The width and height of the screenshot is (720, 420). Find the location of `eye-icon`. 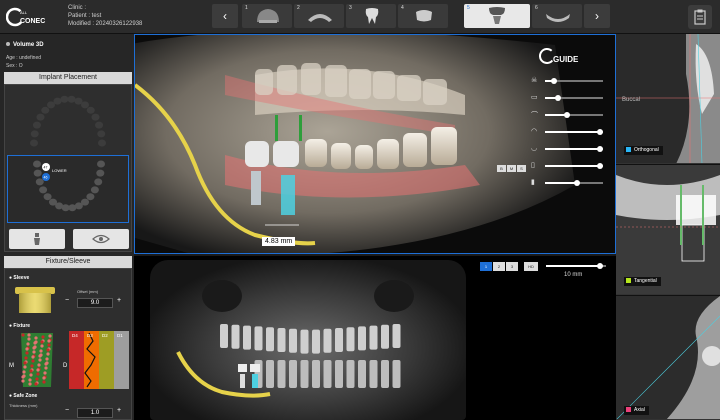

eye-icon is located at coordinates (101, 239).